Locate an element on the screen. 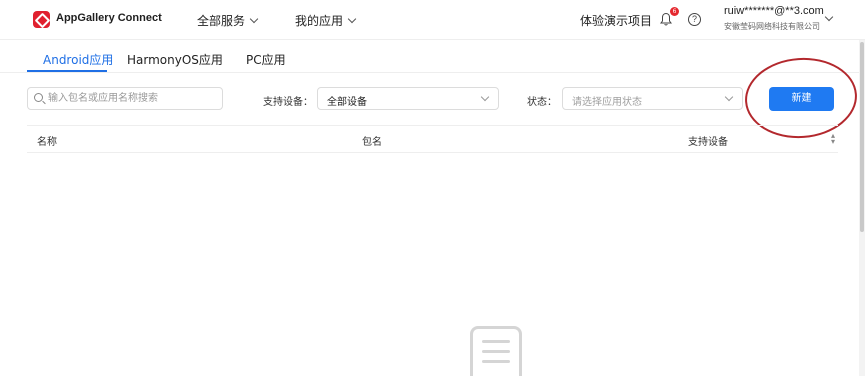 This screenshot has width=865, height=376. search-box is located at coordinates (125, 98).